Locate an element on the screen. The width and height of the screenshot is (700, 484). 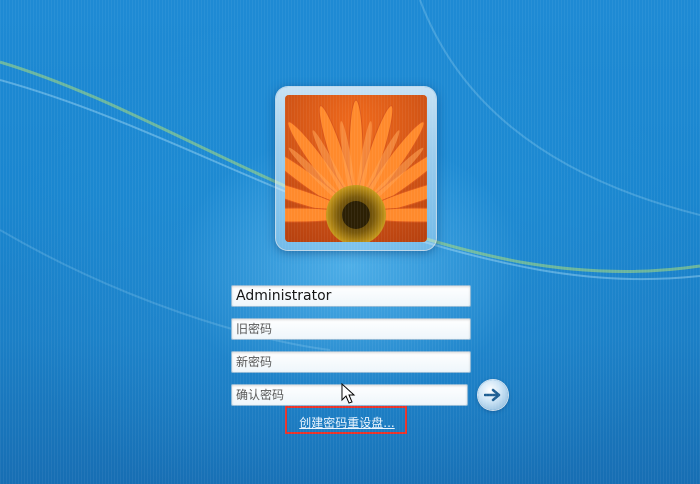
avatar is located at coordinates (356, 168).